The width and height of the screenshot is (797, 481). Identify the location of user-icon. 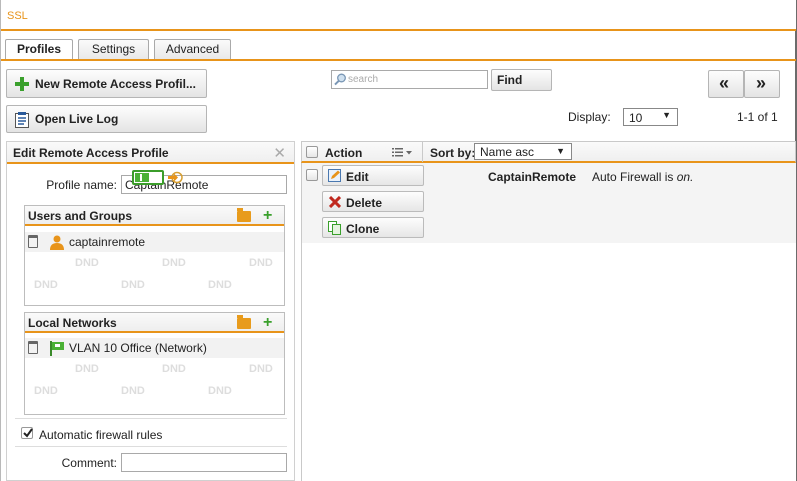
(57, 242).